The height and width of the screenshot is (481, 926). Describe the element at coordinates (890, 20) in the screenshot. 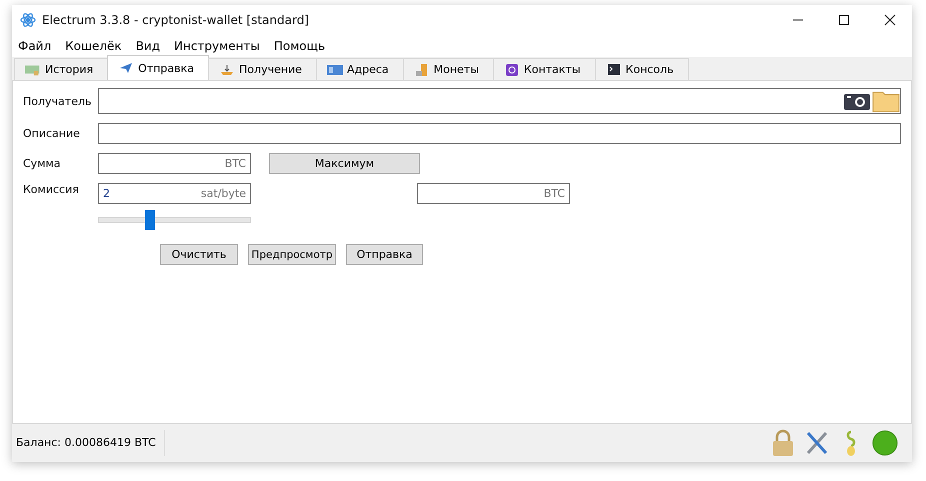

I see `close-icon` at that location.